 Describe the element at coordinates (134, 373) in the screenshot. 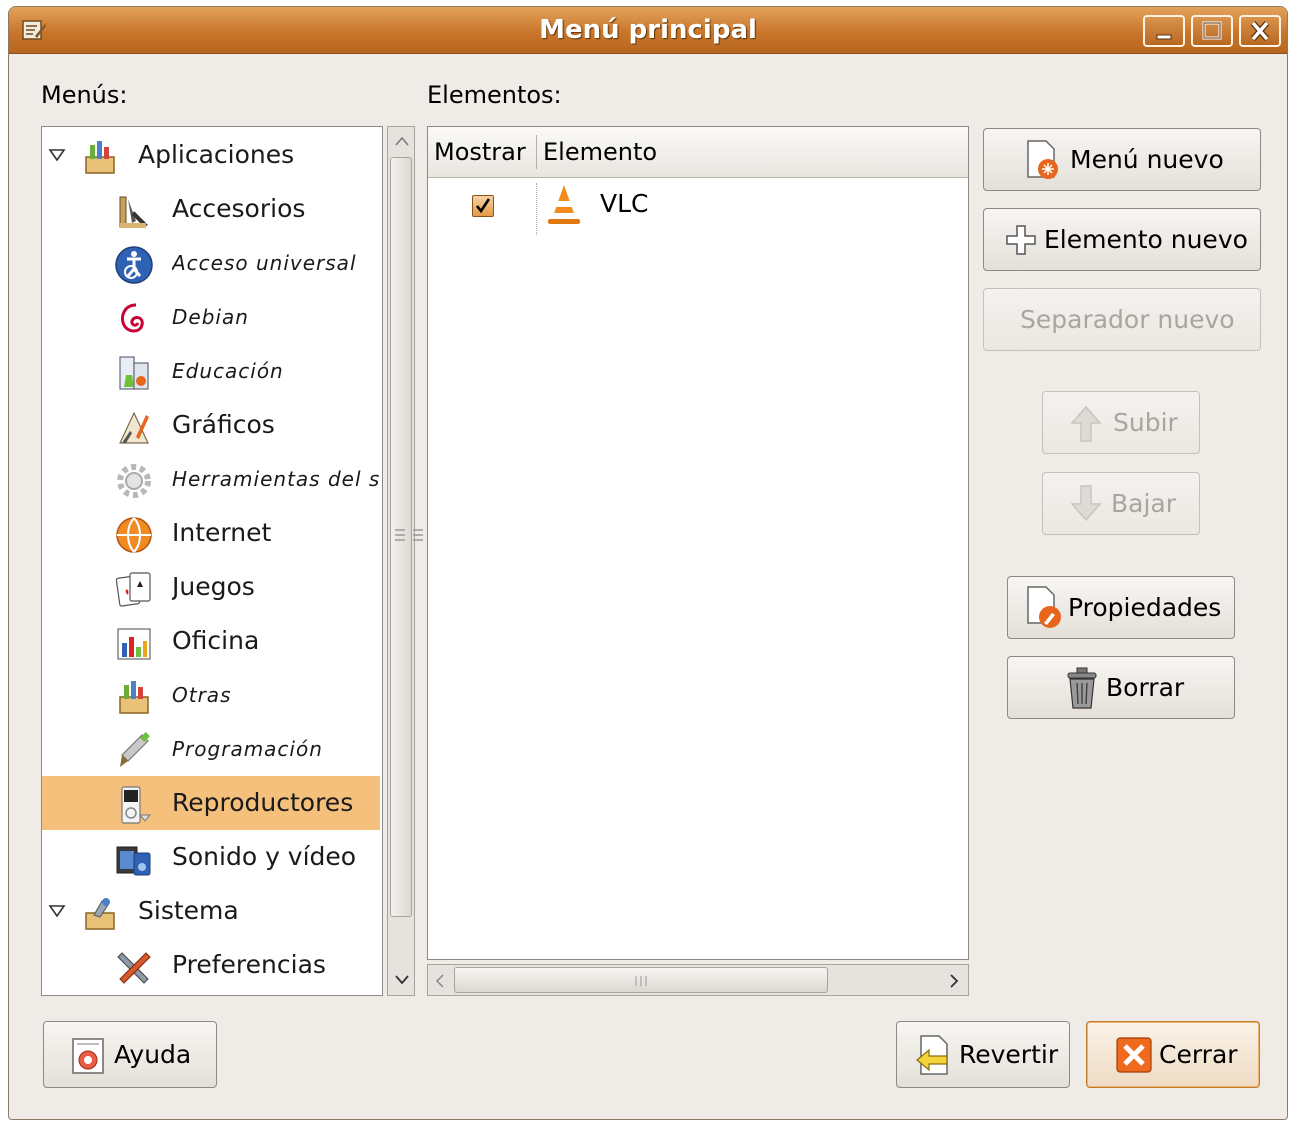

I see `education-icon` at that location.